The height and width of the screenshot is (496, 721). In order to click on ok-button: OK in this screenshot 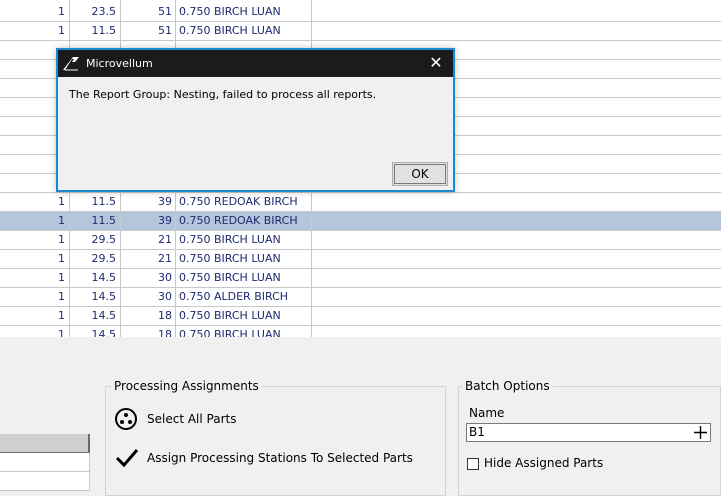, I will do `click(420, 174)`.